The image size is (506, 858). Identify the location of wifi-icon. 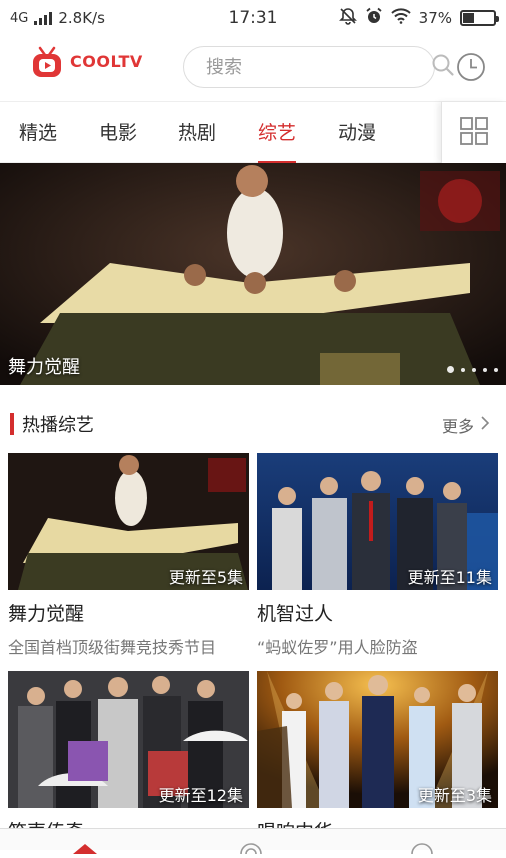
(400, 18).